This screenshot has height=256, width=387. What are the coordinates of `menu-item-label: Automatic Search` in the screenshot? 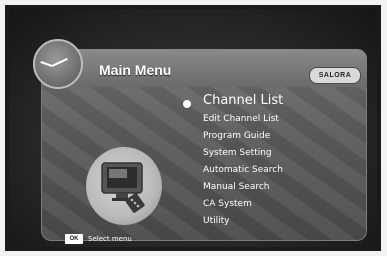 It's located at (243, 170).